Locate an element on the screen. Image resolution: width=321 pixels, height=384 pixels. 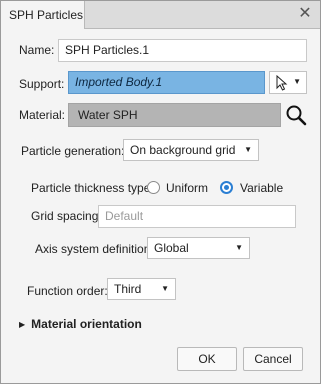
material-orientation-label: Material orientation is located at coordinates (86, 324).